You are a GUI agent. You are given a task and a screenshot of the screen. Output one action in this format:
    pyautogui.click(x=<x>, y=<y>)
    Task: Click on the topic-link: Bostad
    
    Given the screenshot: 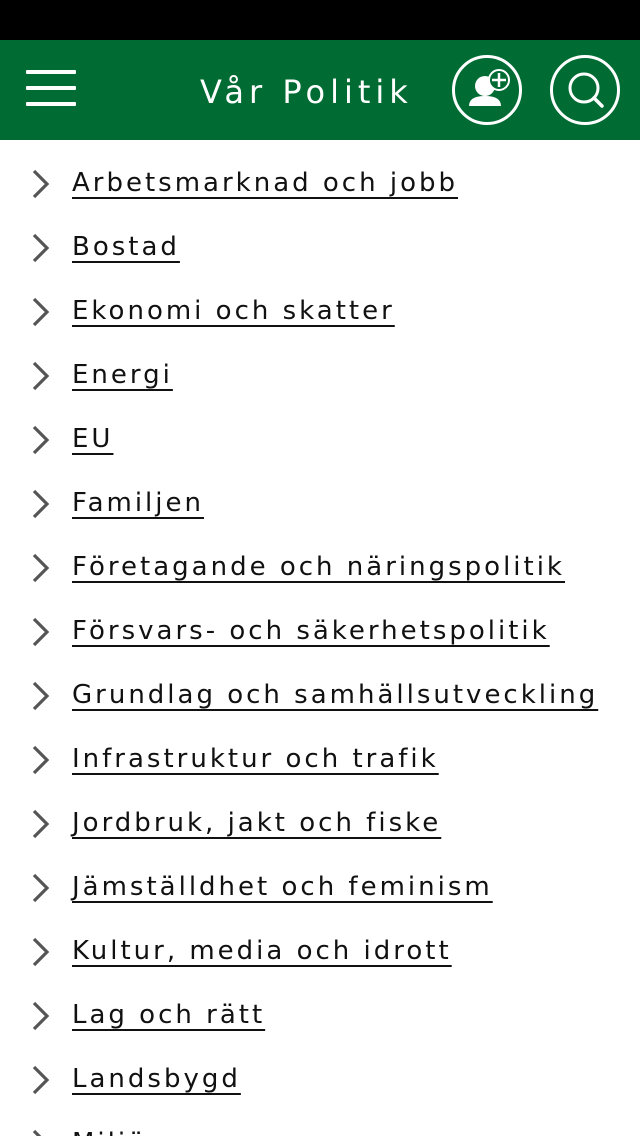 What is the action you would take?
    pyautogui.click(x=126, y=247)
    